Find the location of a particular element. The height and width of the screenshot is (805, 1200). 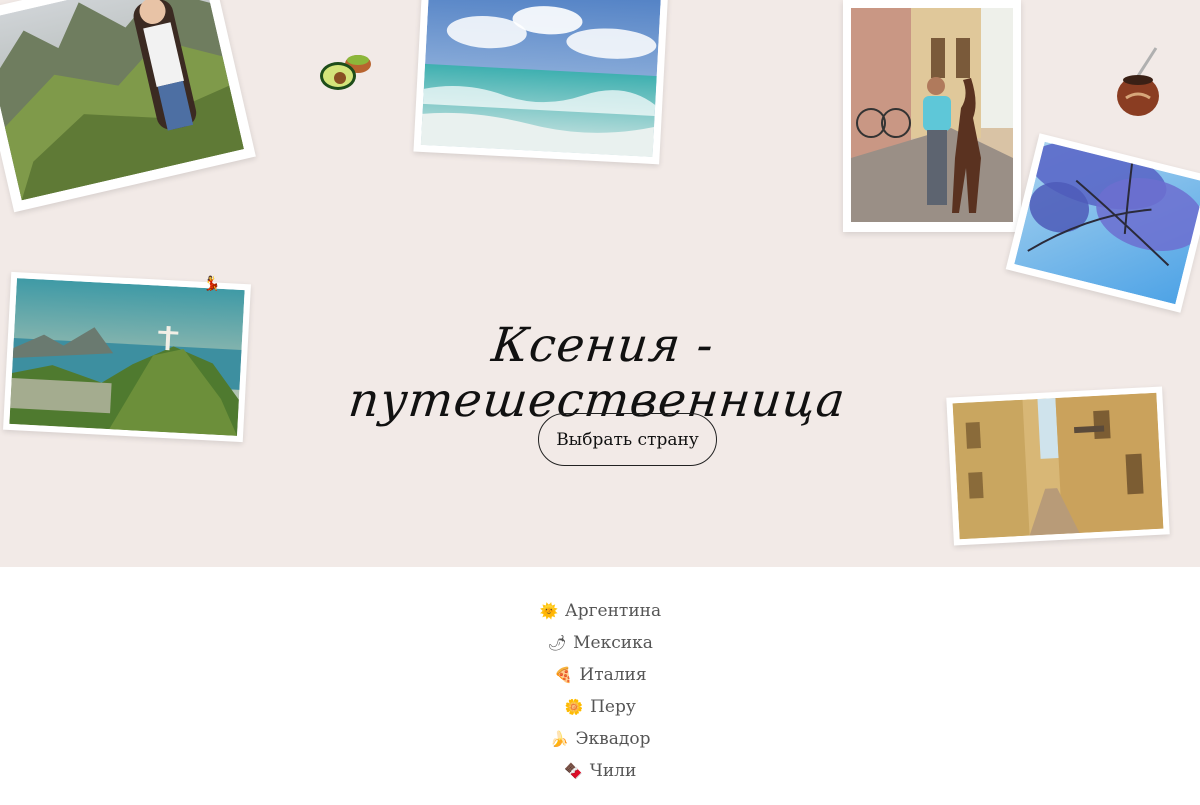

country-label: Эквадор is located at coordinates (613, 739).